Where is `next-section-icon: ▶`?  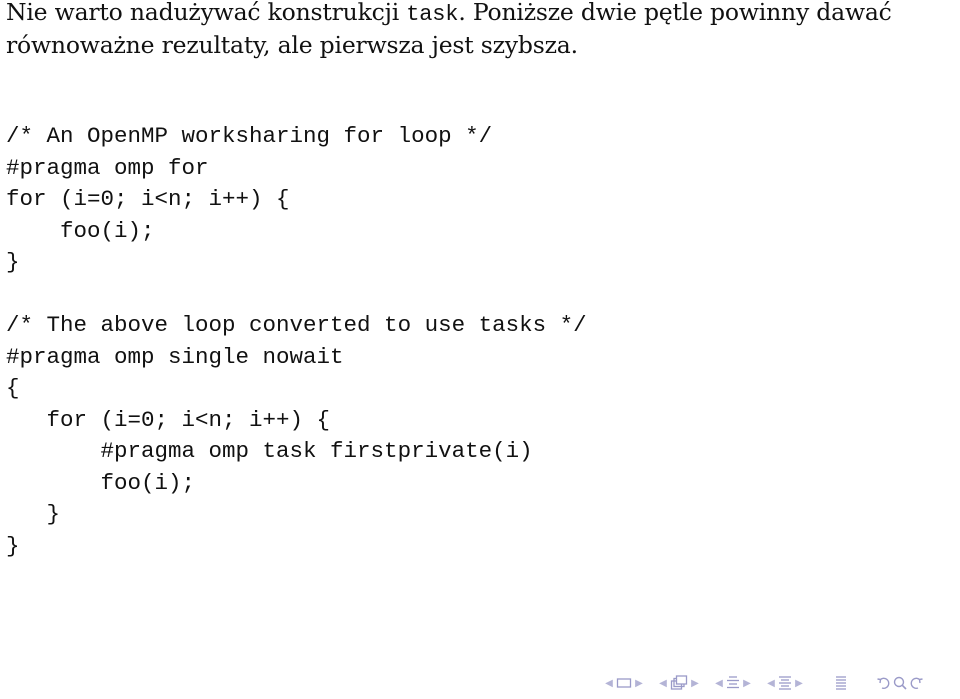
next-section-icon: ▶ is located at coordinates (747, 683).